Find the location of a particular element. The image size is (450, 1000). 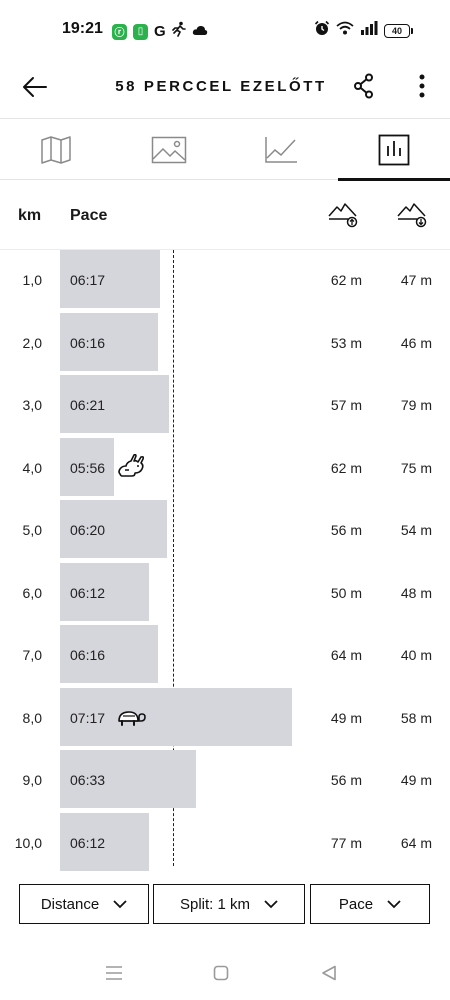

split-row: 7,0 06:16 64 m 40 m is located at coordinates (225, 655).